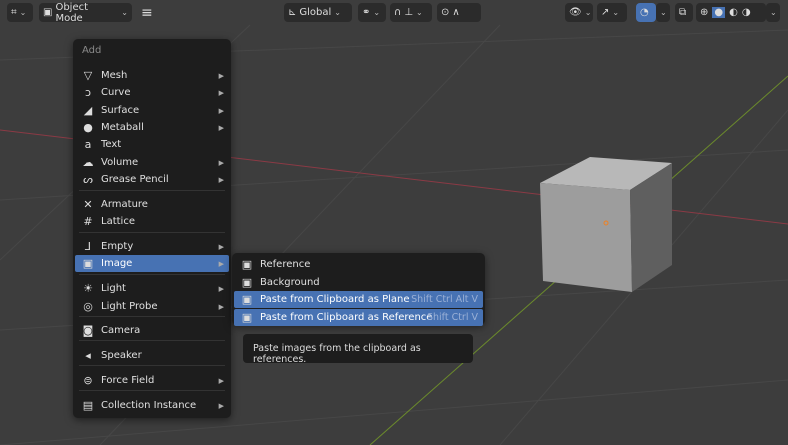 Image resolution: width=788 pixels, height=445 pixels. I want to click on menu-item-label: Volume, so click(120, 162).